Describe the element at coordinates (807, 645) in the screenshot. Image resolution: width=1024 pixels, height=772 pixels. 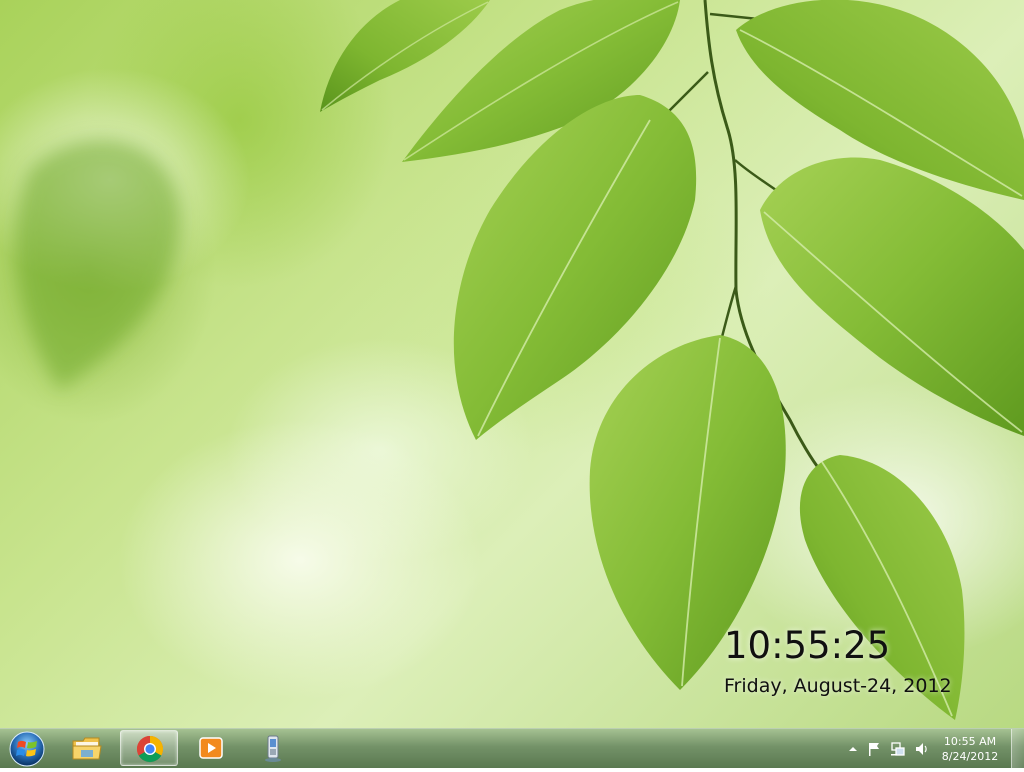
I see `clock-gadget-time: 10:55:25` at that location.